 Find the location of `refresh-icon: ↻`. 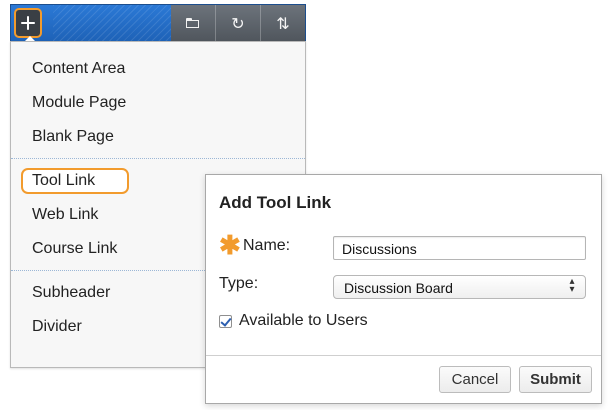

refresh-icon: ↻ is located at coordinates (238, 23).